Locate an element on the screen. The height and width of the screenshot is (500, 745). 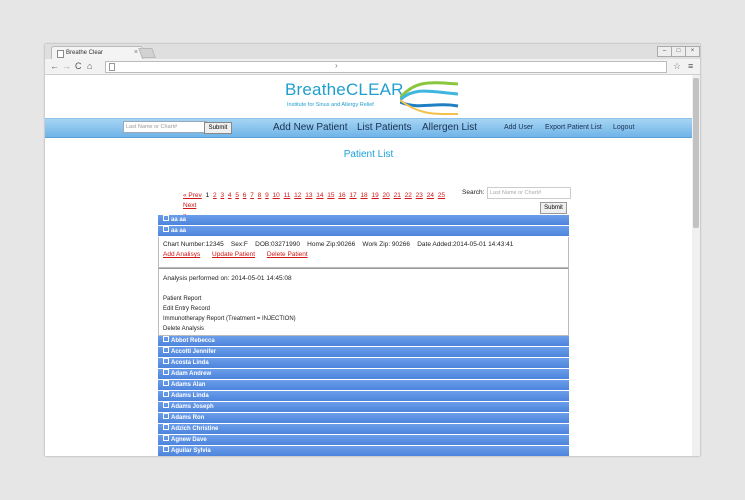
logo-title: BreatheCLEAR is located at coordinates (344, 89).